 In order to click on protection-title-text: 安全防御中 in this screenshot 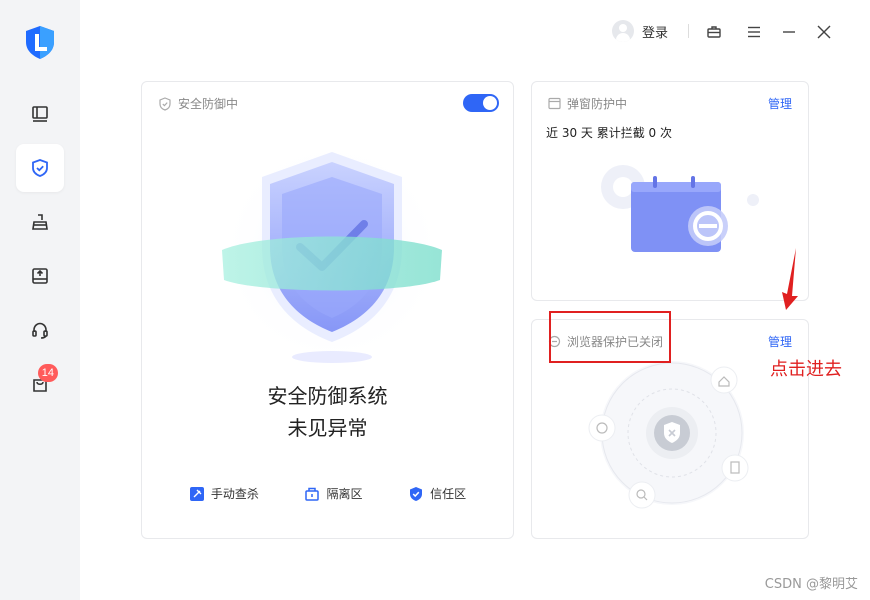, I will do `click(208, 104)`.